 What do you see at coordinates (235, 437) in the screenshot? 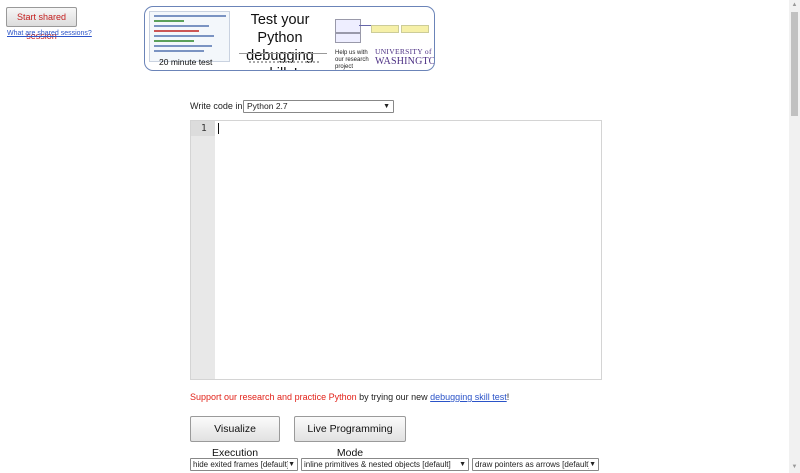
I see `visualize-execution-button: Visualize Execution` at bounding box center [235, 437].